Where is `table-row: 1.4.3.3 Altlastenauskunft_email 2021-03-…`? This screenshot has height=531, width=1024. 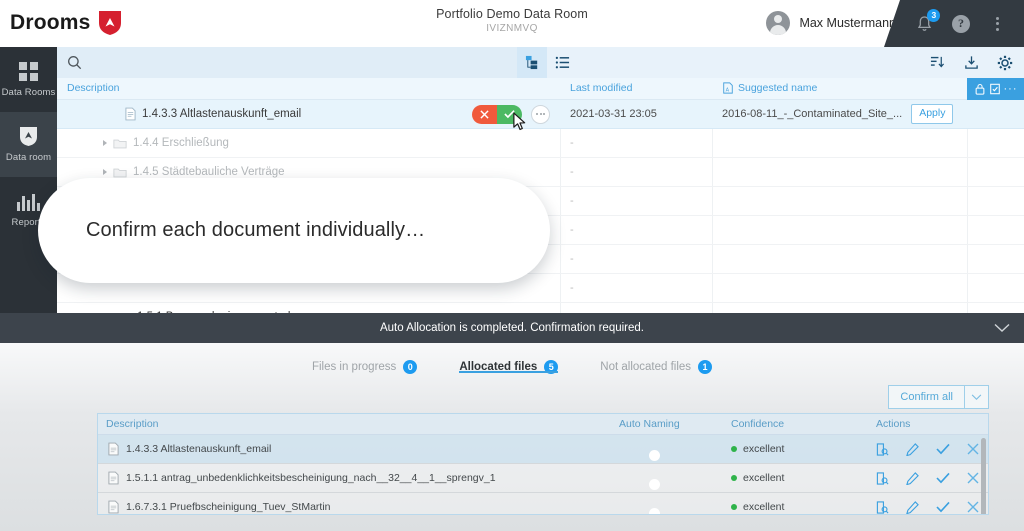 table-row: 1.4.3.3 Altlastenauskunft_email 2021-03-… is located at coordinates (540, 114).